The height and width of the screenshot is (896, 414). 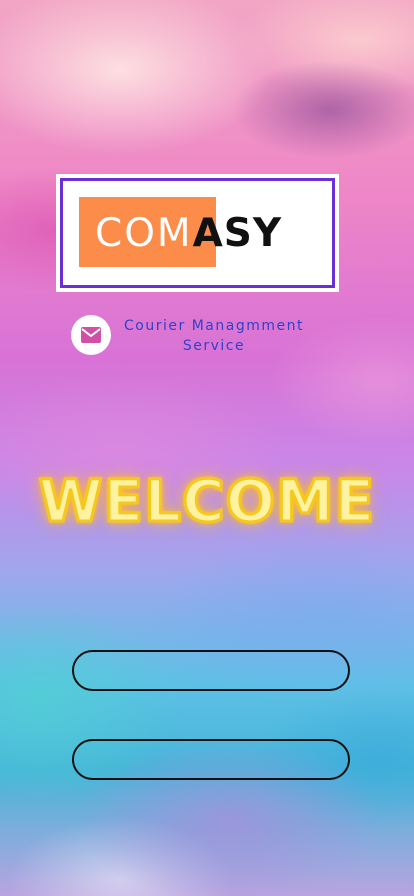 I want to click on logo-wordmark: COMASY, so click(x=188, y=234).